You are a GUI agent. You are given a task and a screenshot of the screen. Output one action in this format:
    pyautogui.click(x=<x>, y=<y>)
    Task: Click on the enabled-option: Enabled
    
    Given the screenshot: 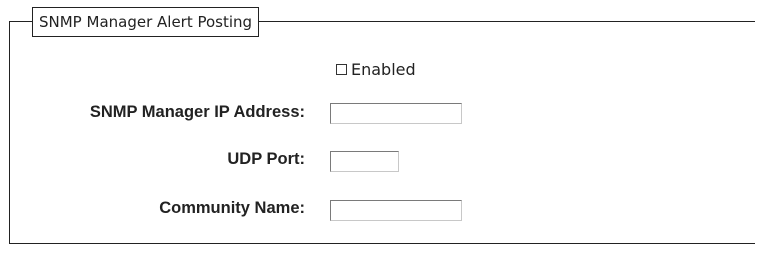 What is the action you would take?
    pyautogui.click(x=376, y=69)
    